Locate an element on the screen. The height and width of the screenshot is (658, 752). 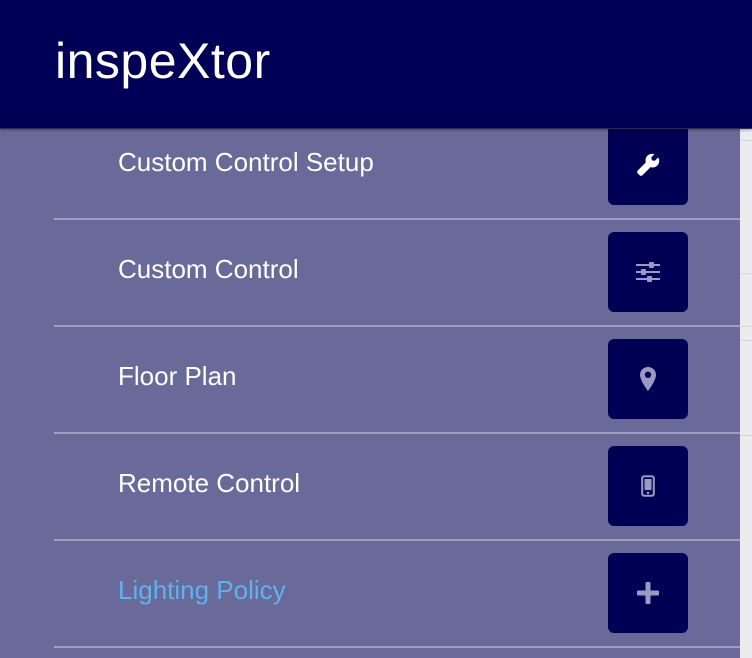
menu-divider is located at coordinates (397, 647).